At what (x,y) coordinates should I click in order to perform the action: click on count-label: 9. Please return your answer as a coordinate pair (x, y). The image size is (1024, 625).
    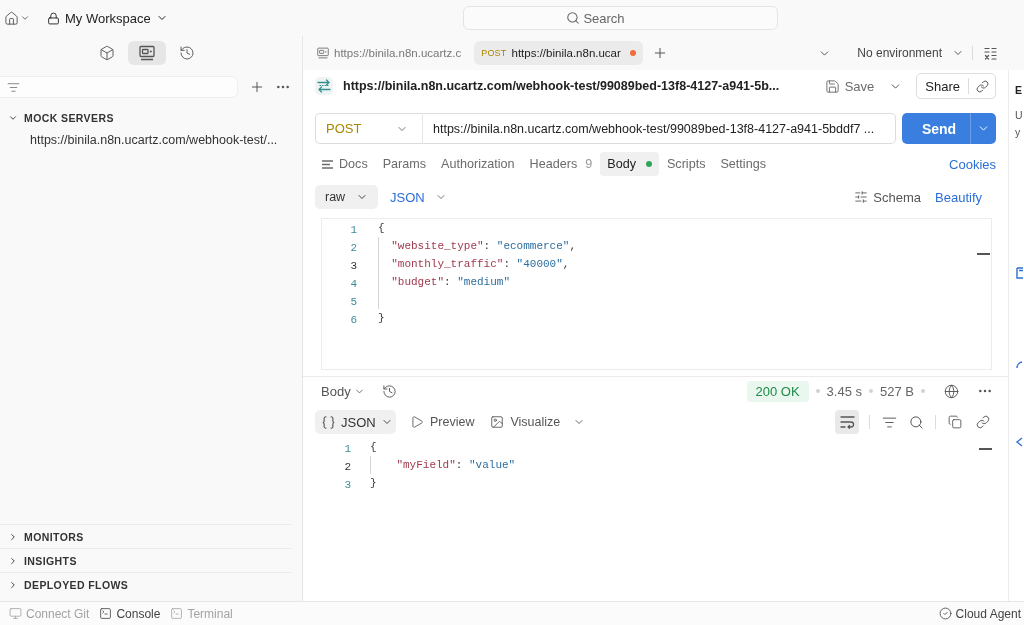
    Looking at the image, I should click on (589, 164).